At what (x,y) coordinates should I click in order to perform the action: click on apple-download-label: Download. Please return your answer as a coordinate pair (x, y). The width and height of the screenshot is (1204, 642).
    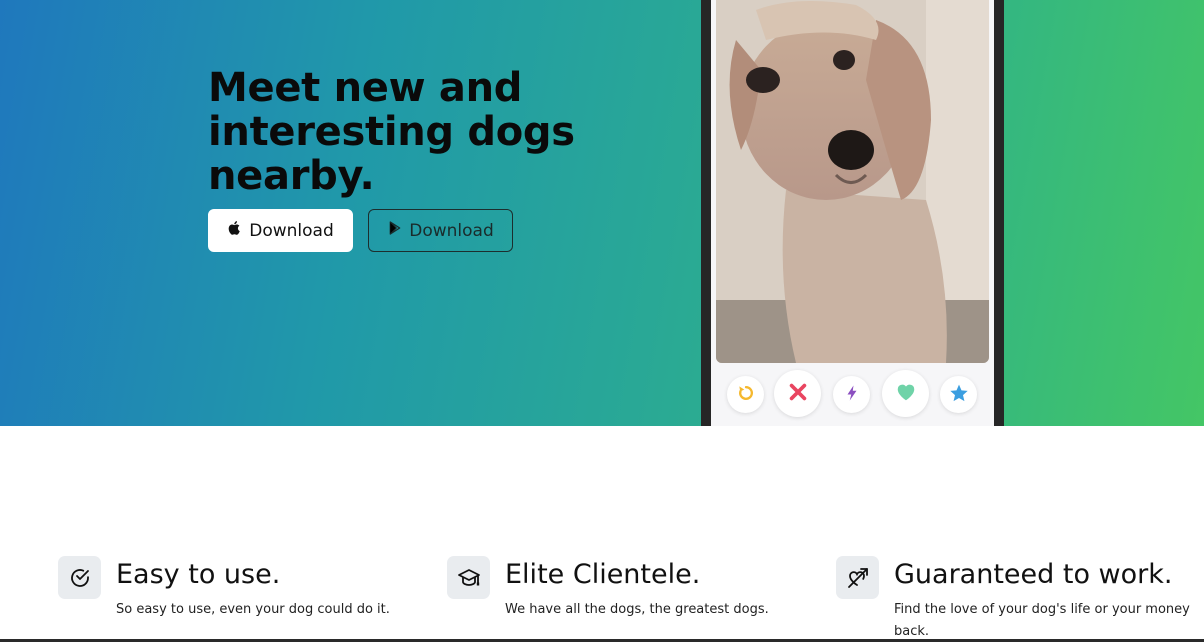
    Looking at the image, I should click on (291, 230).